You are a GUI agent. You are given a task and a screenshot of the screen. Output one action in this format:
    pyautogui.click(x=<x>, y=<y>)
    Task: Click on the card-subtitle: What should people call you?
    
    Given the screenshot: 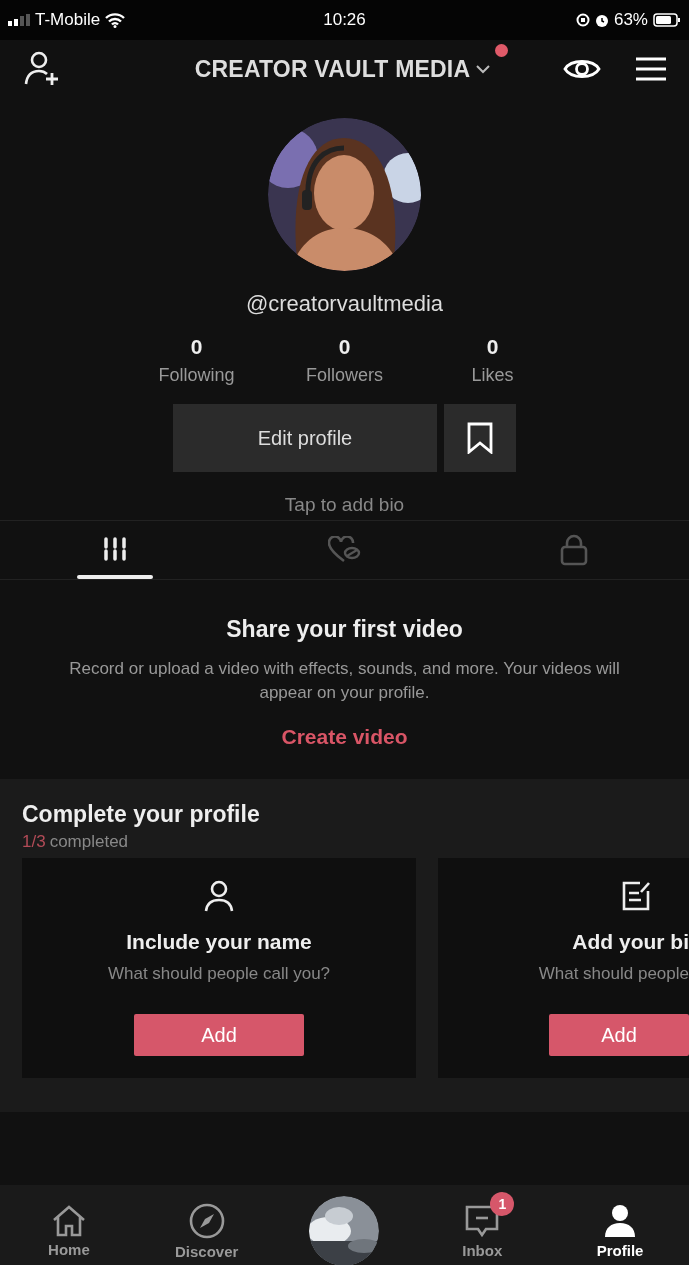 What is the action you would take?
    pyautogui.click(x=219, y=974)
    